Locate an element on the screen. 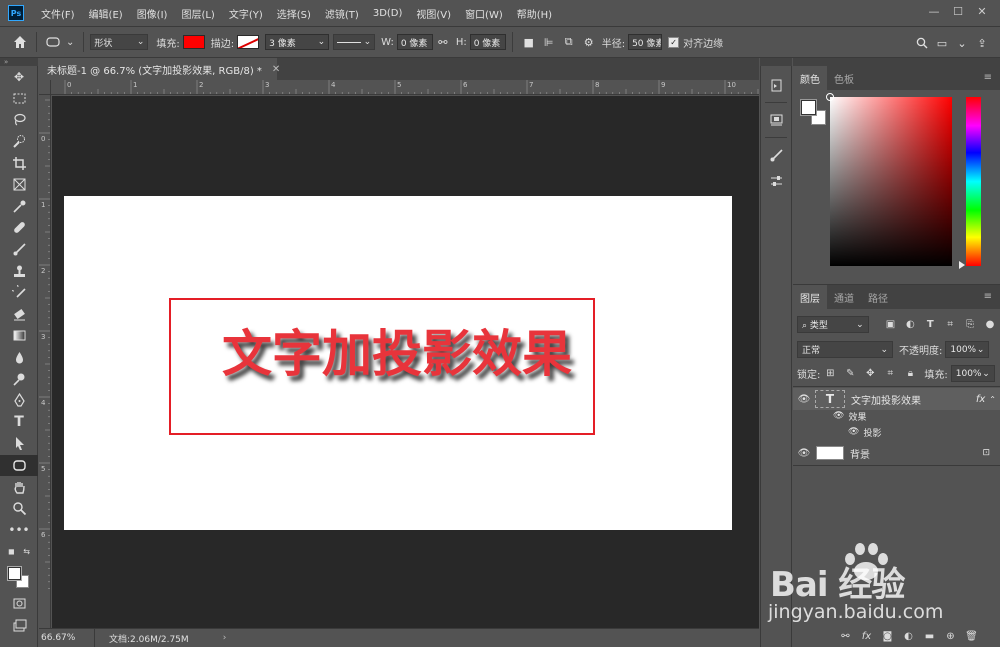 Image resolution: width=1000 pixels, height=647 pixels. move-tool-icon: ✥ is located at coordinates (19, 77).